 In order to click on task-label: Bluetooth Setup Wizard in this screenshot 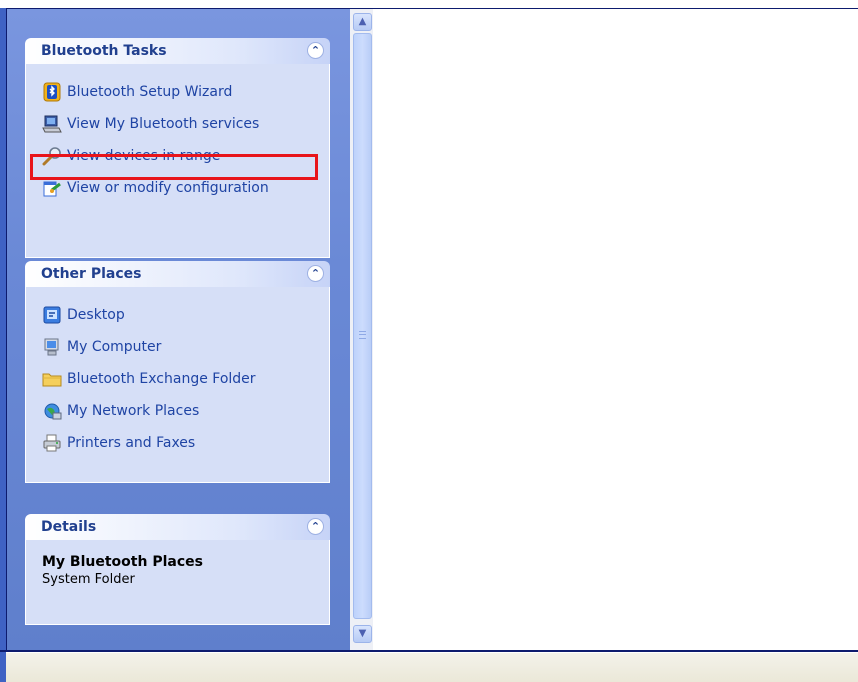, I will do `click(150, 92)`.